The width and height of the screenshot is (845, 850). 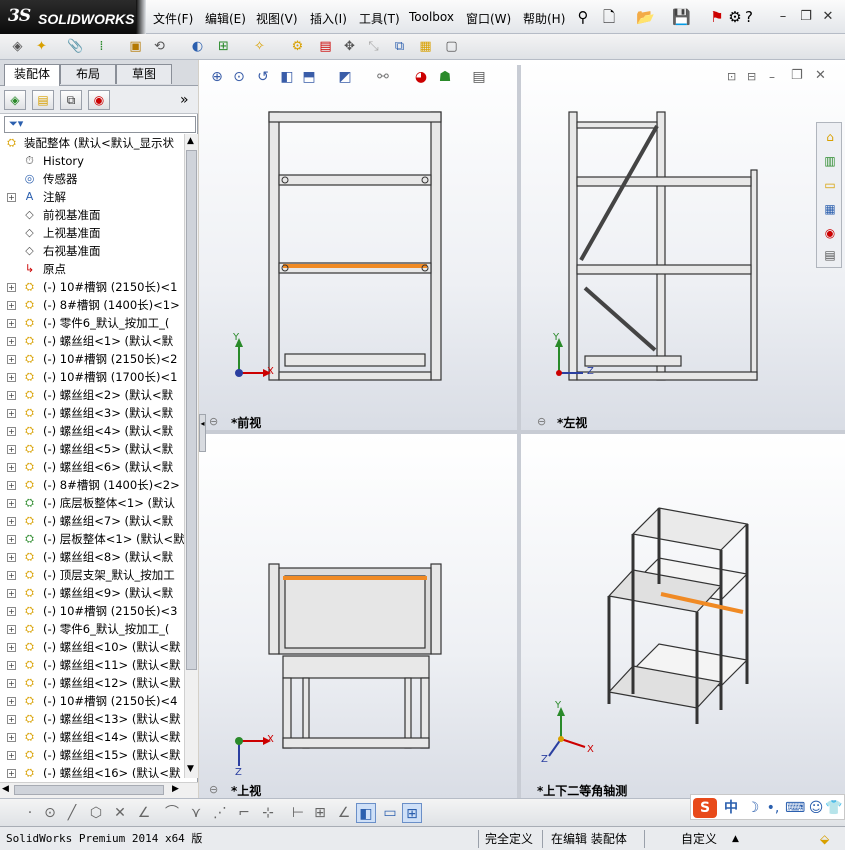 What do you see at coordinates (92, 233) in the screenshot?
I see `tree-item: ◇ 上视基准面` at bounding box center [92, 233].